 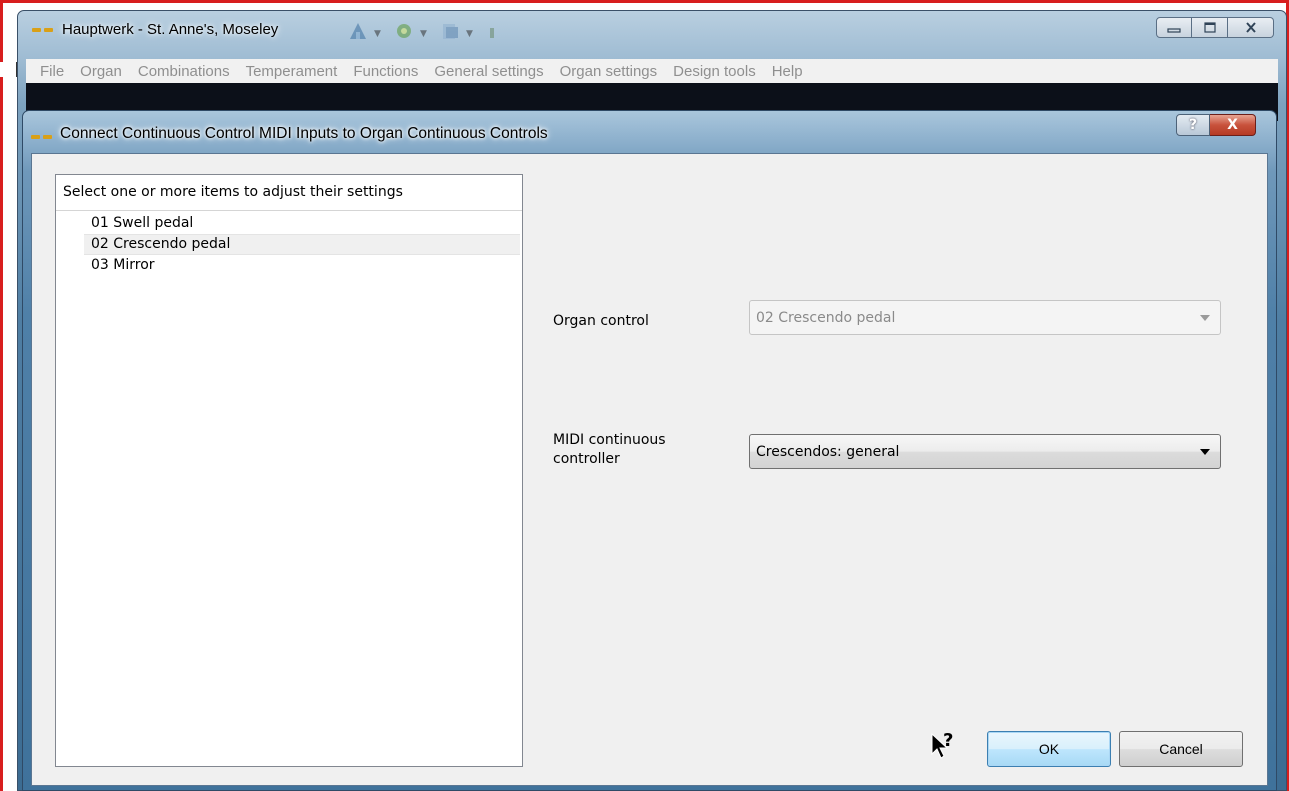 I want to click on hauptwerk-app-icon, so click(x=43, y=30).